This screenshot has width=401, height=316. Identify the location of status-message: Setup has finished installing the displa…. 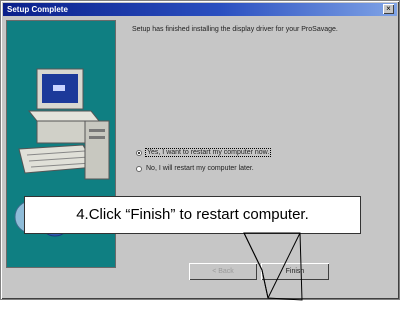
(235, 29).